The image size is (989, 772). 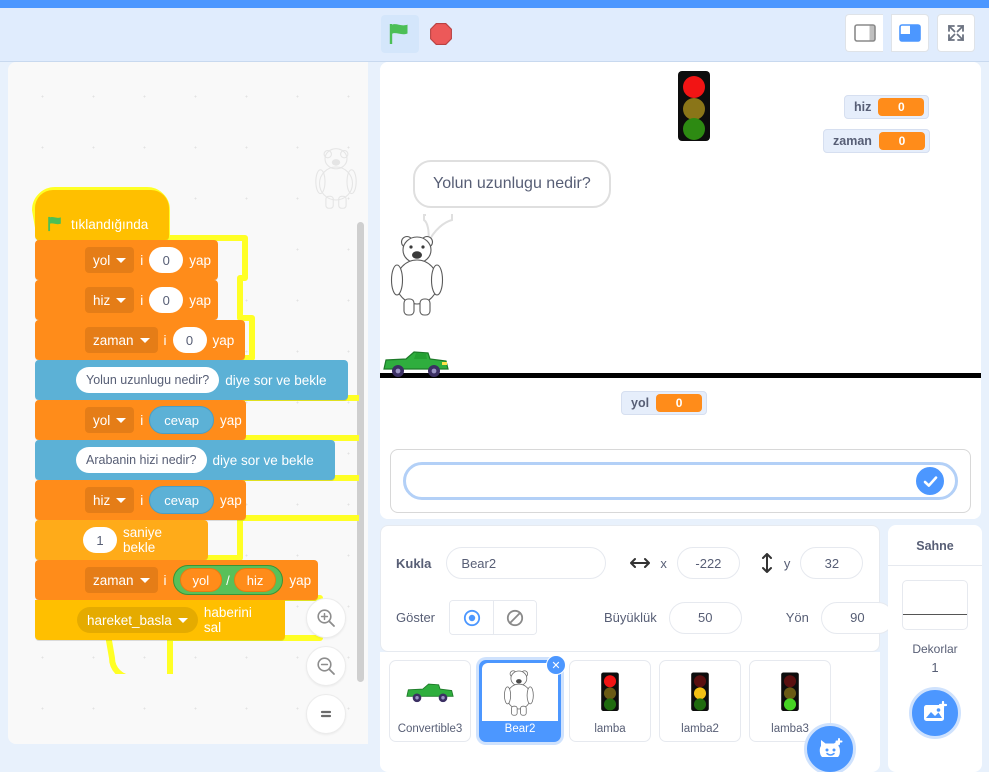 I want to click on variable-monitor-hiz: hiz 0, so click(x=887, y=107).